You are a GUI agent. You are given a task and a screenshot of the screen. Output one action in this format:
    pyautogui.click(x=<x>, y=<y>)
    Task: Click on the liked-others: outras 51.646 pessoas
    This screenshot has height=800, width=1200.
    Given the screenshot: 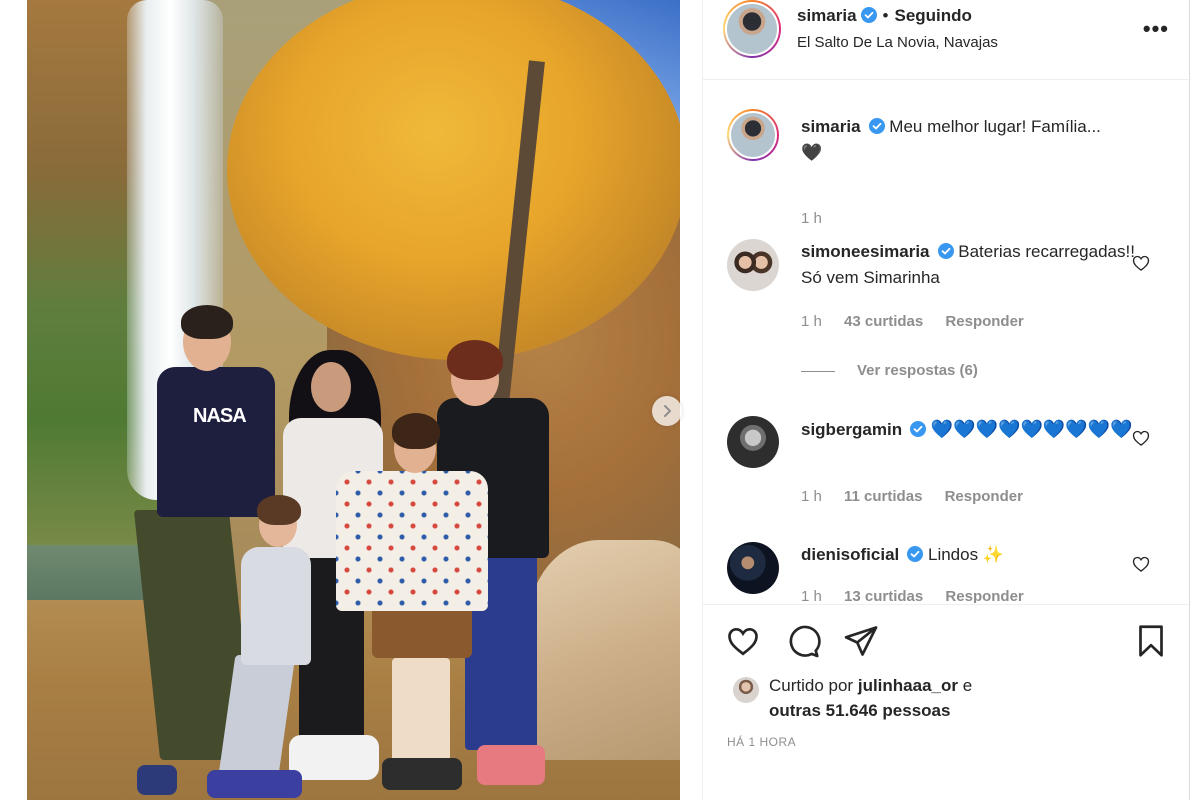 What is the action you would take?
    pyautogui.click(x=859, y=710)
    